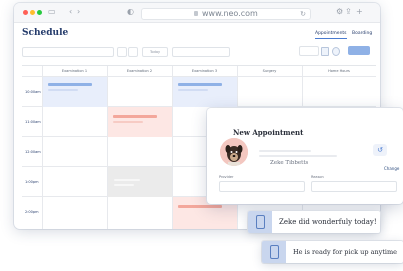 This screenshot has height=271, width=403. What do you see at coordinates (354, 186) in the screenshot?
I see `reason-select` at bounding box center [354, 186].